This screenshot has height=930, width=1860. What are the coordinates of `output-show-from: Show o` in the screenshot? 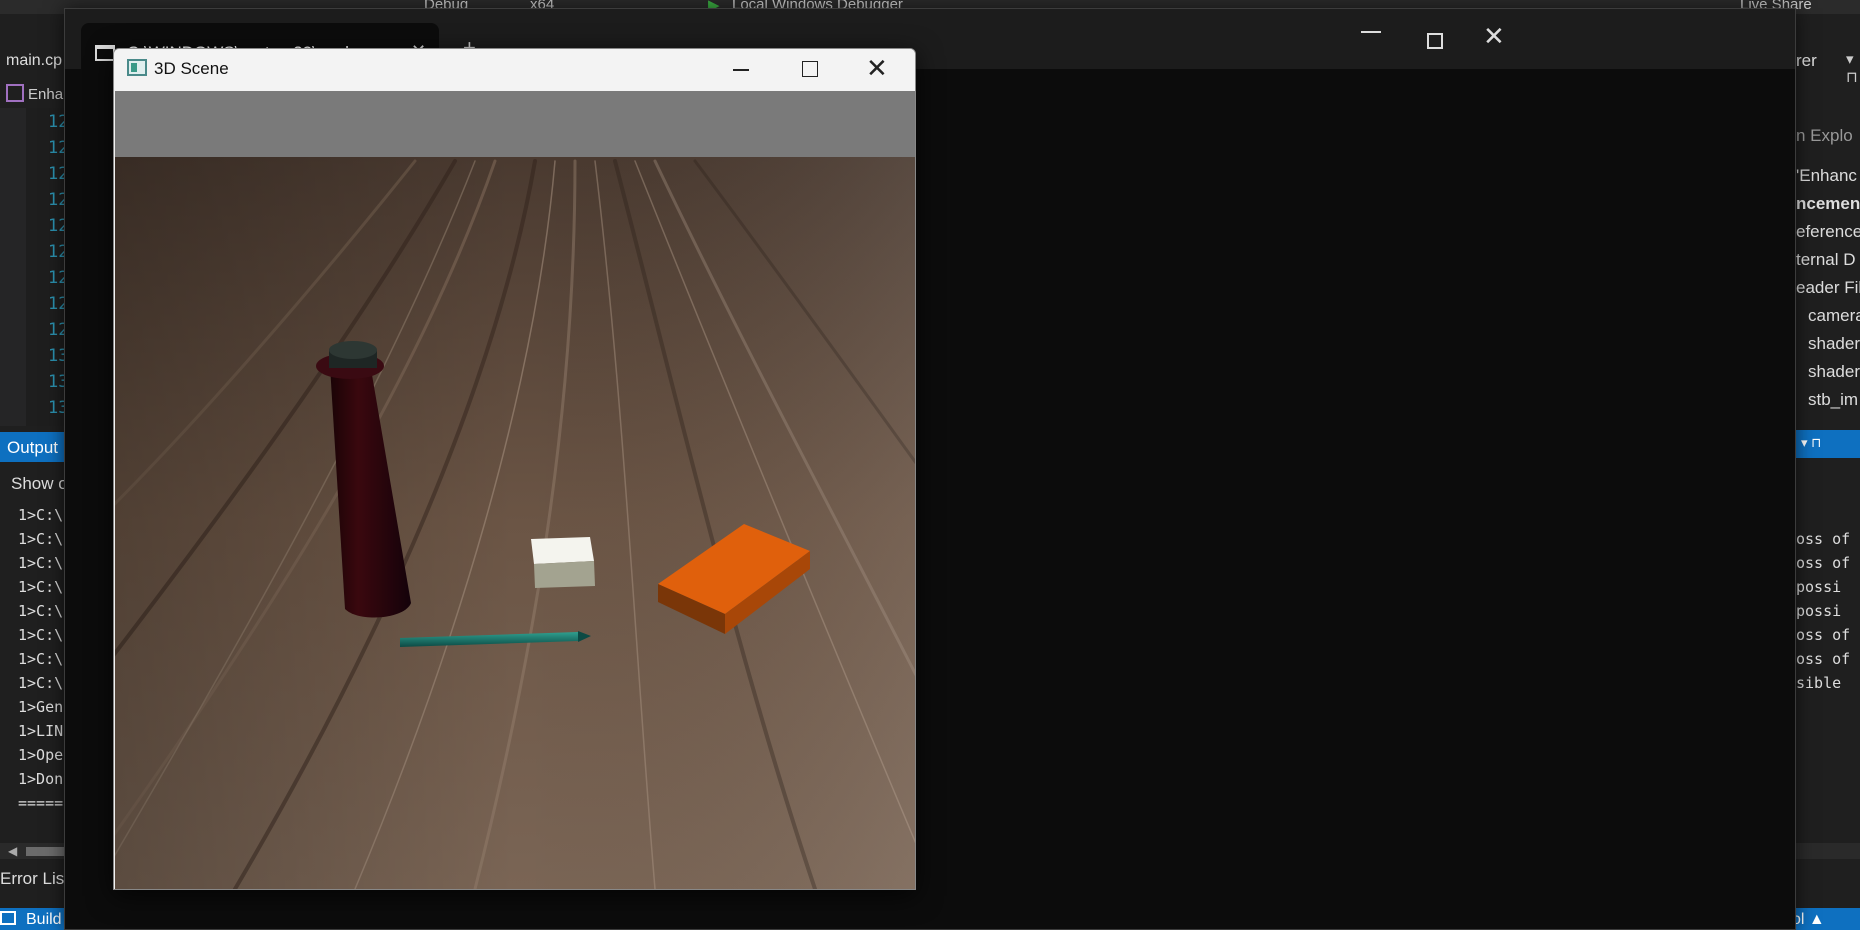 It's located at (35, 485).